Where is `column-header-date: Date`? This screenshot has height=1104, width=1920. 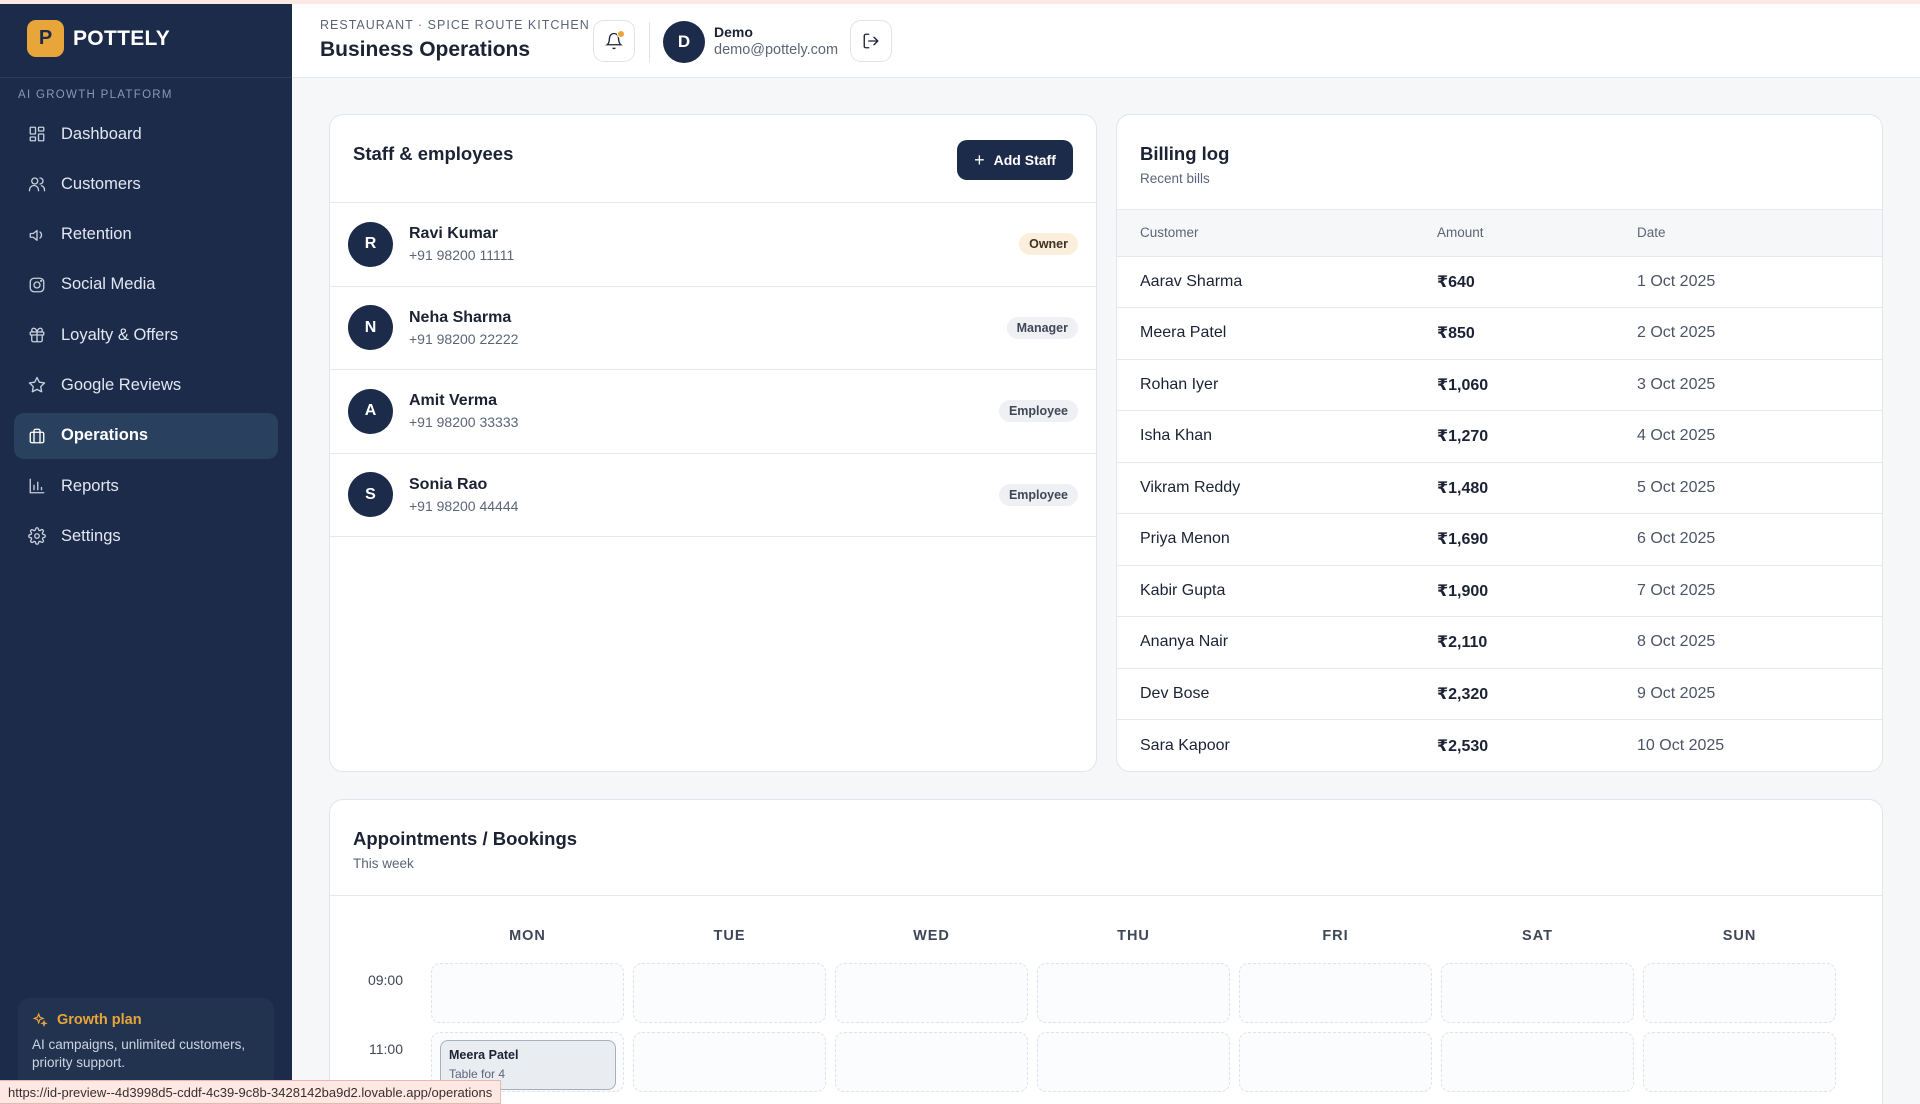 column-header-date: Date is located at coordinates (1759, 233).